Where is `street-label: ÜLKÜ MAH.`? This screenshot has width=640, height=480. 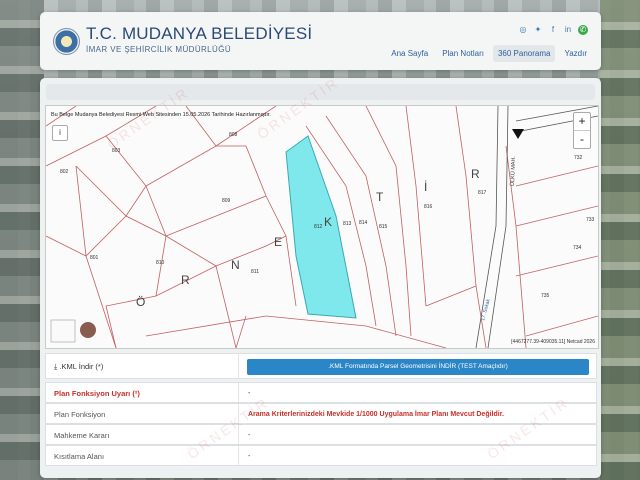 street-label: ÜLKÜ MAH. is located at coordinates (513, 170).